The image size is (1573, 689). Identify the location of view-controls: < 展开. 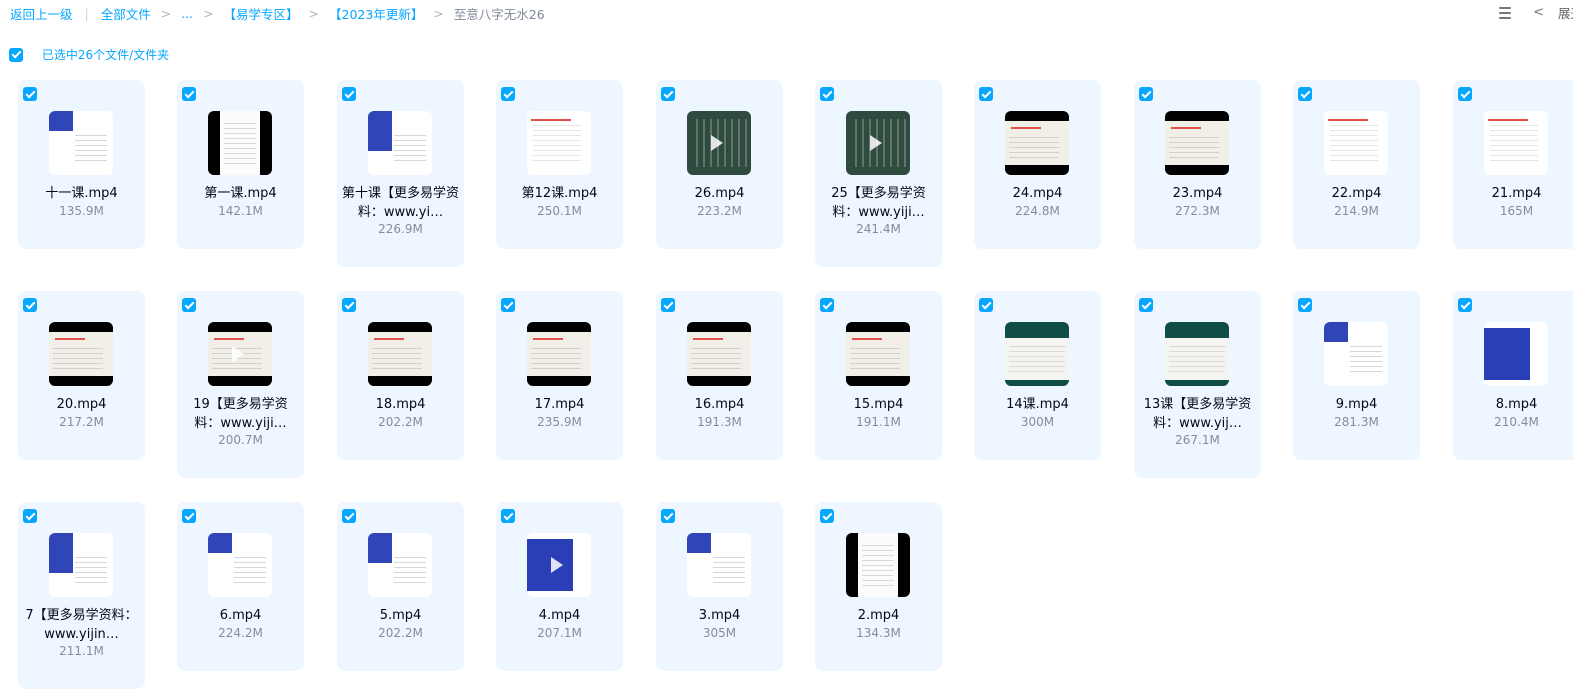
(1536, 12).